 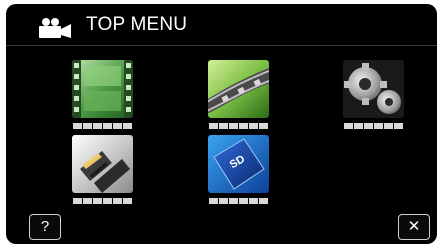 I want to click on menu-item-video, so click(x=102, y=97).